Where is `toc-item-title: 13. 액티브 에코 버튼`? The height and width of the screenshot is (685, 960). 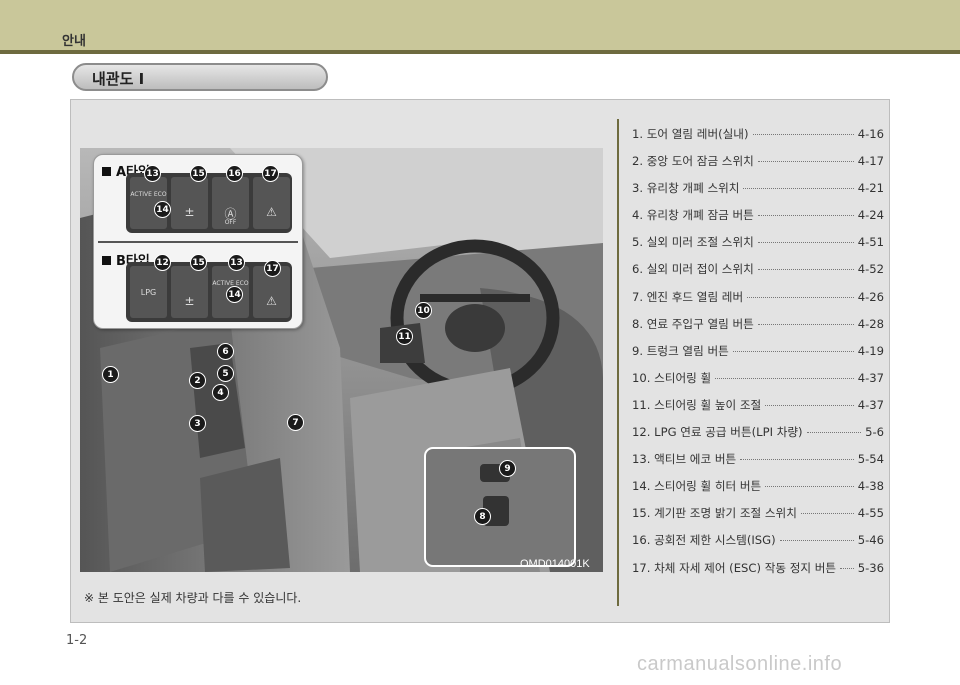 toc-item-title: 13. 액티브 에코 버튼 is located at coordinates (684, 459).